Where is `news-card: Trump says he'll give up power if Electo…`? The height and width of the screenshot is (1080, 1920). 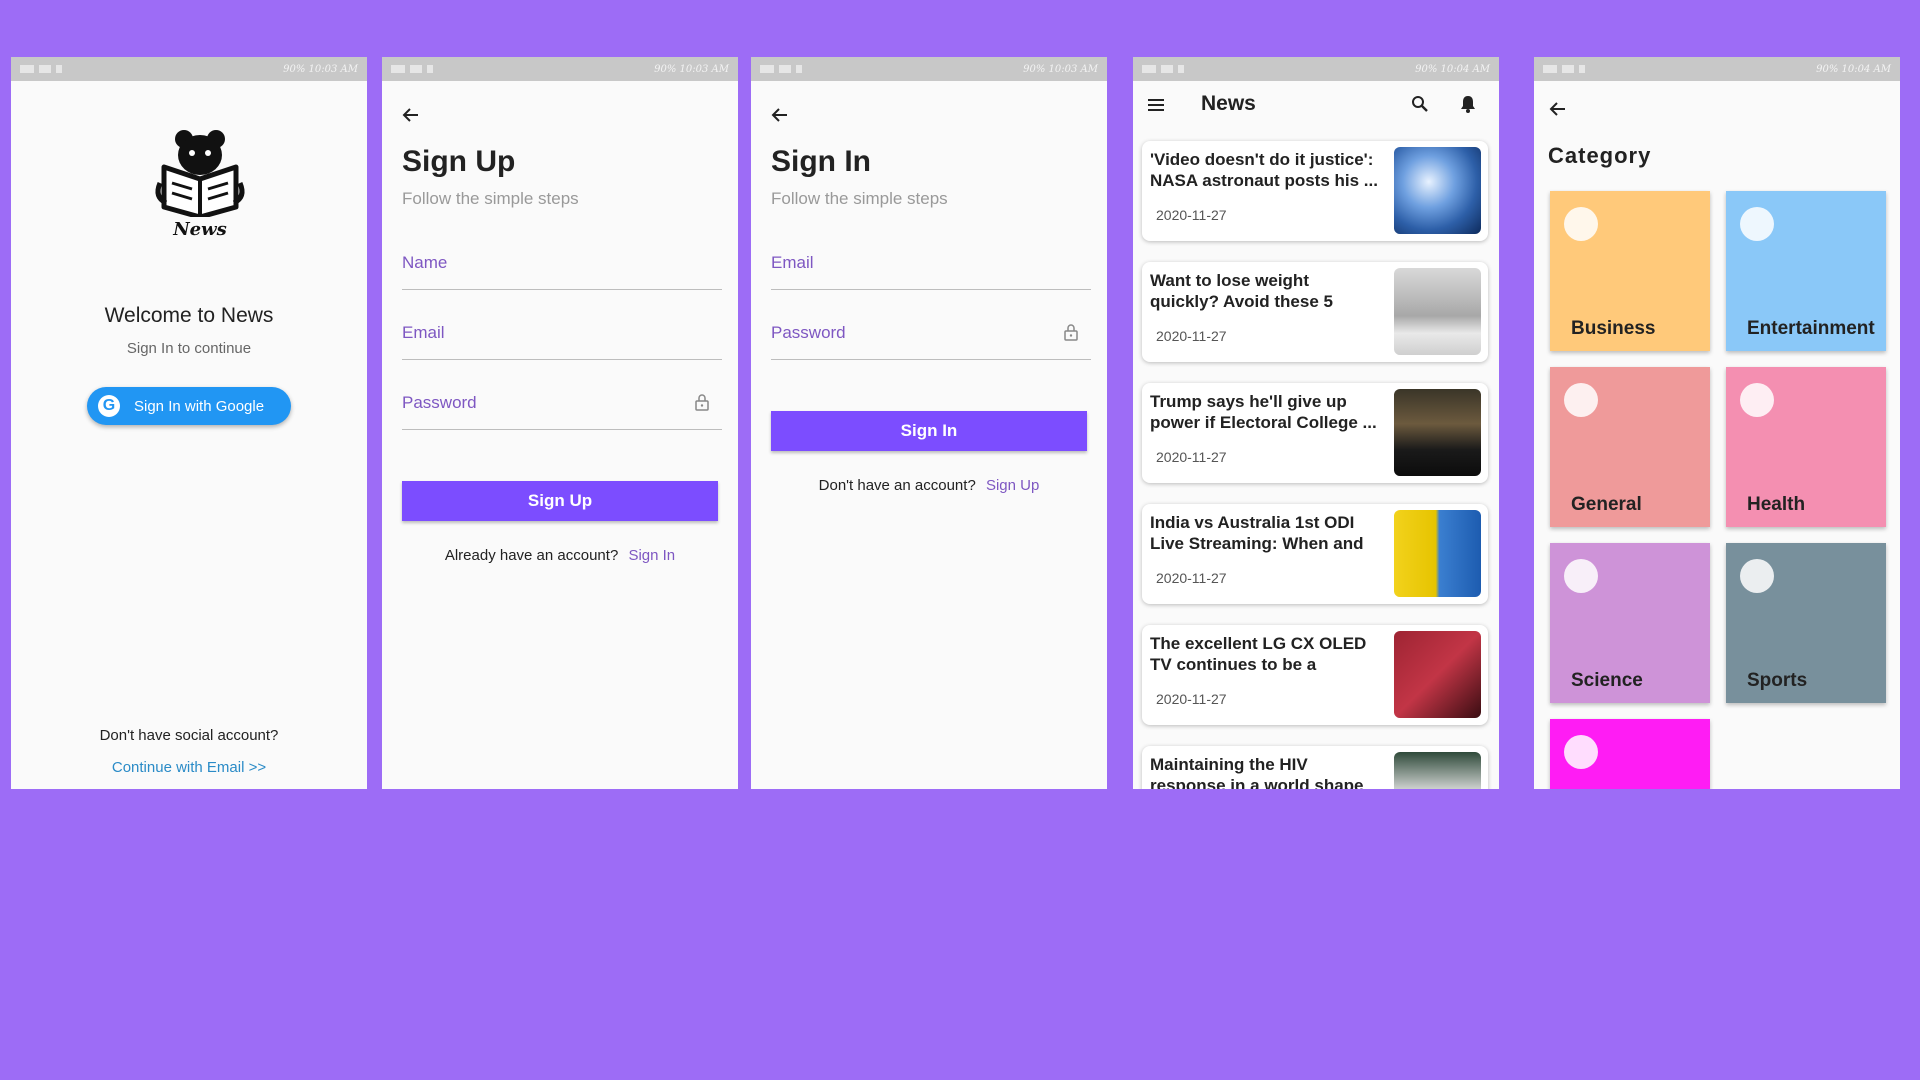
news-card: Trump says he'll give up power if Electo… is located at coordinates (1315, 433).